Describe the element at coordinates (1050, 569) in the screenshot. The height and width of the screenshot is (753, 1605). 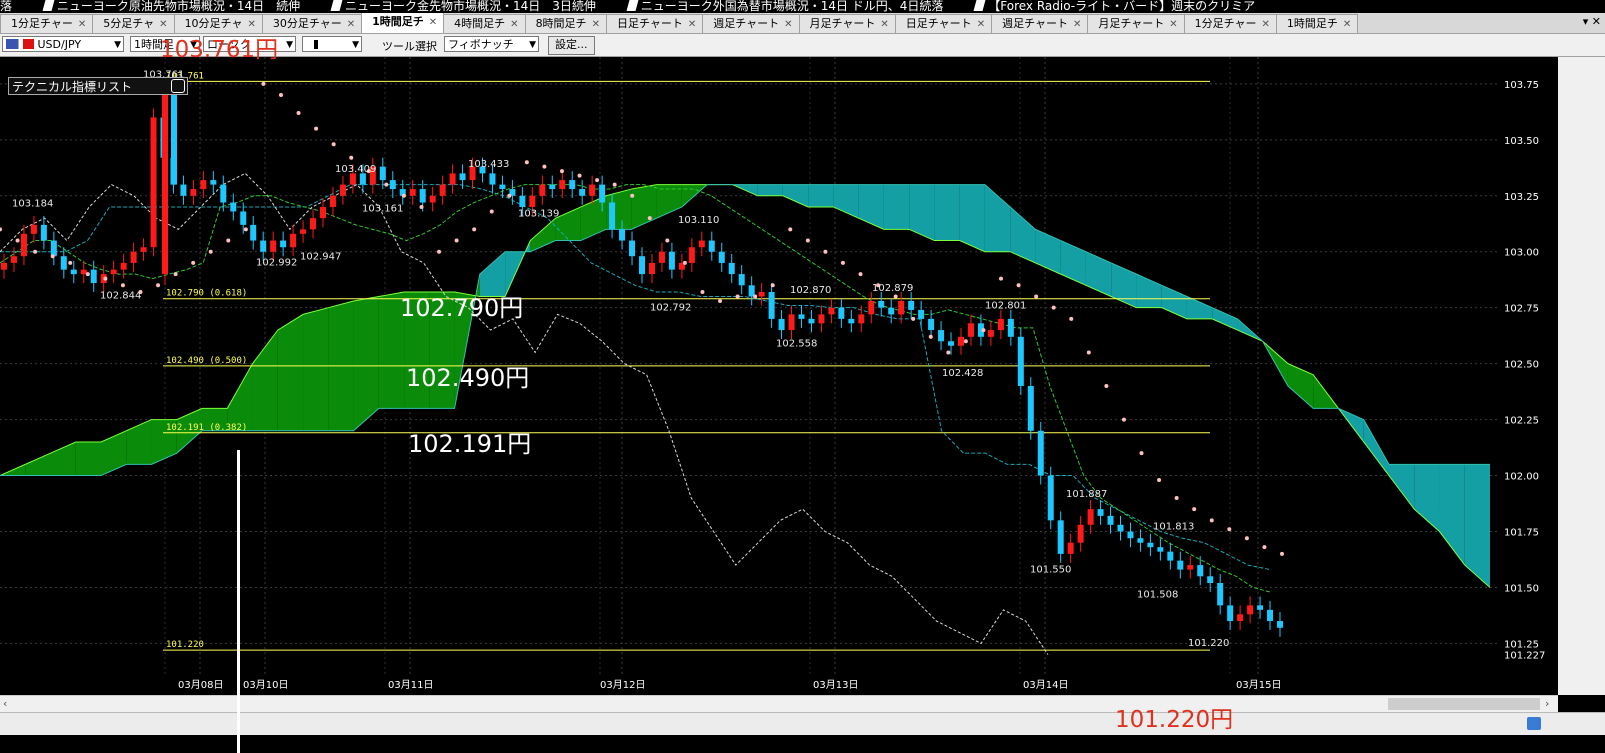
I see `price-label: 101.550` at that location.